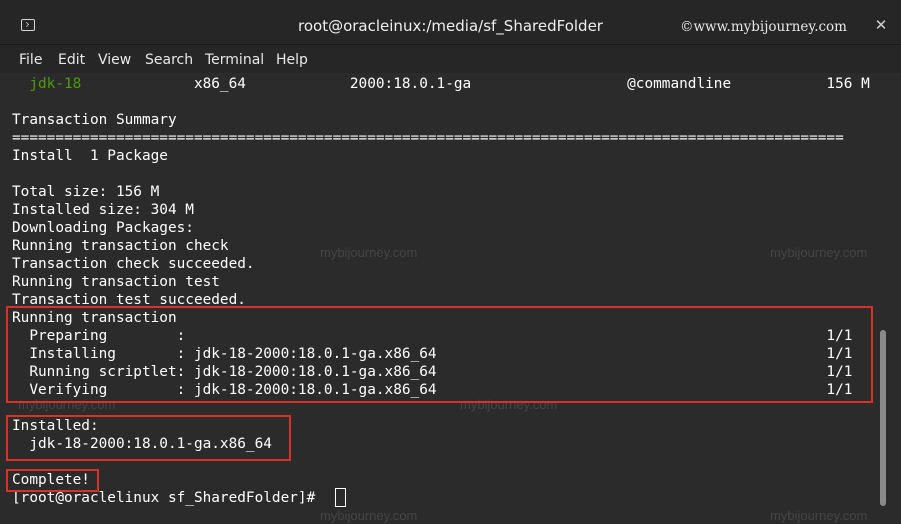 This screenshot has height=524, width=901. Describe the element at coordinates (116, 282) in the screenshot. I see `terminal-line: Running transaction test` at that location.